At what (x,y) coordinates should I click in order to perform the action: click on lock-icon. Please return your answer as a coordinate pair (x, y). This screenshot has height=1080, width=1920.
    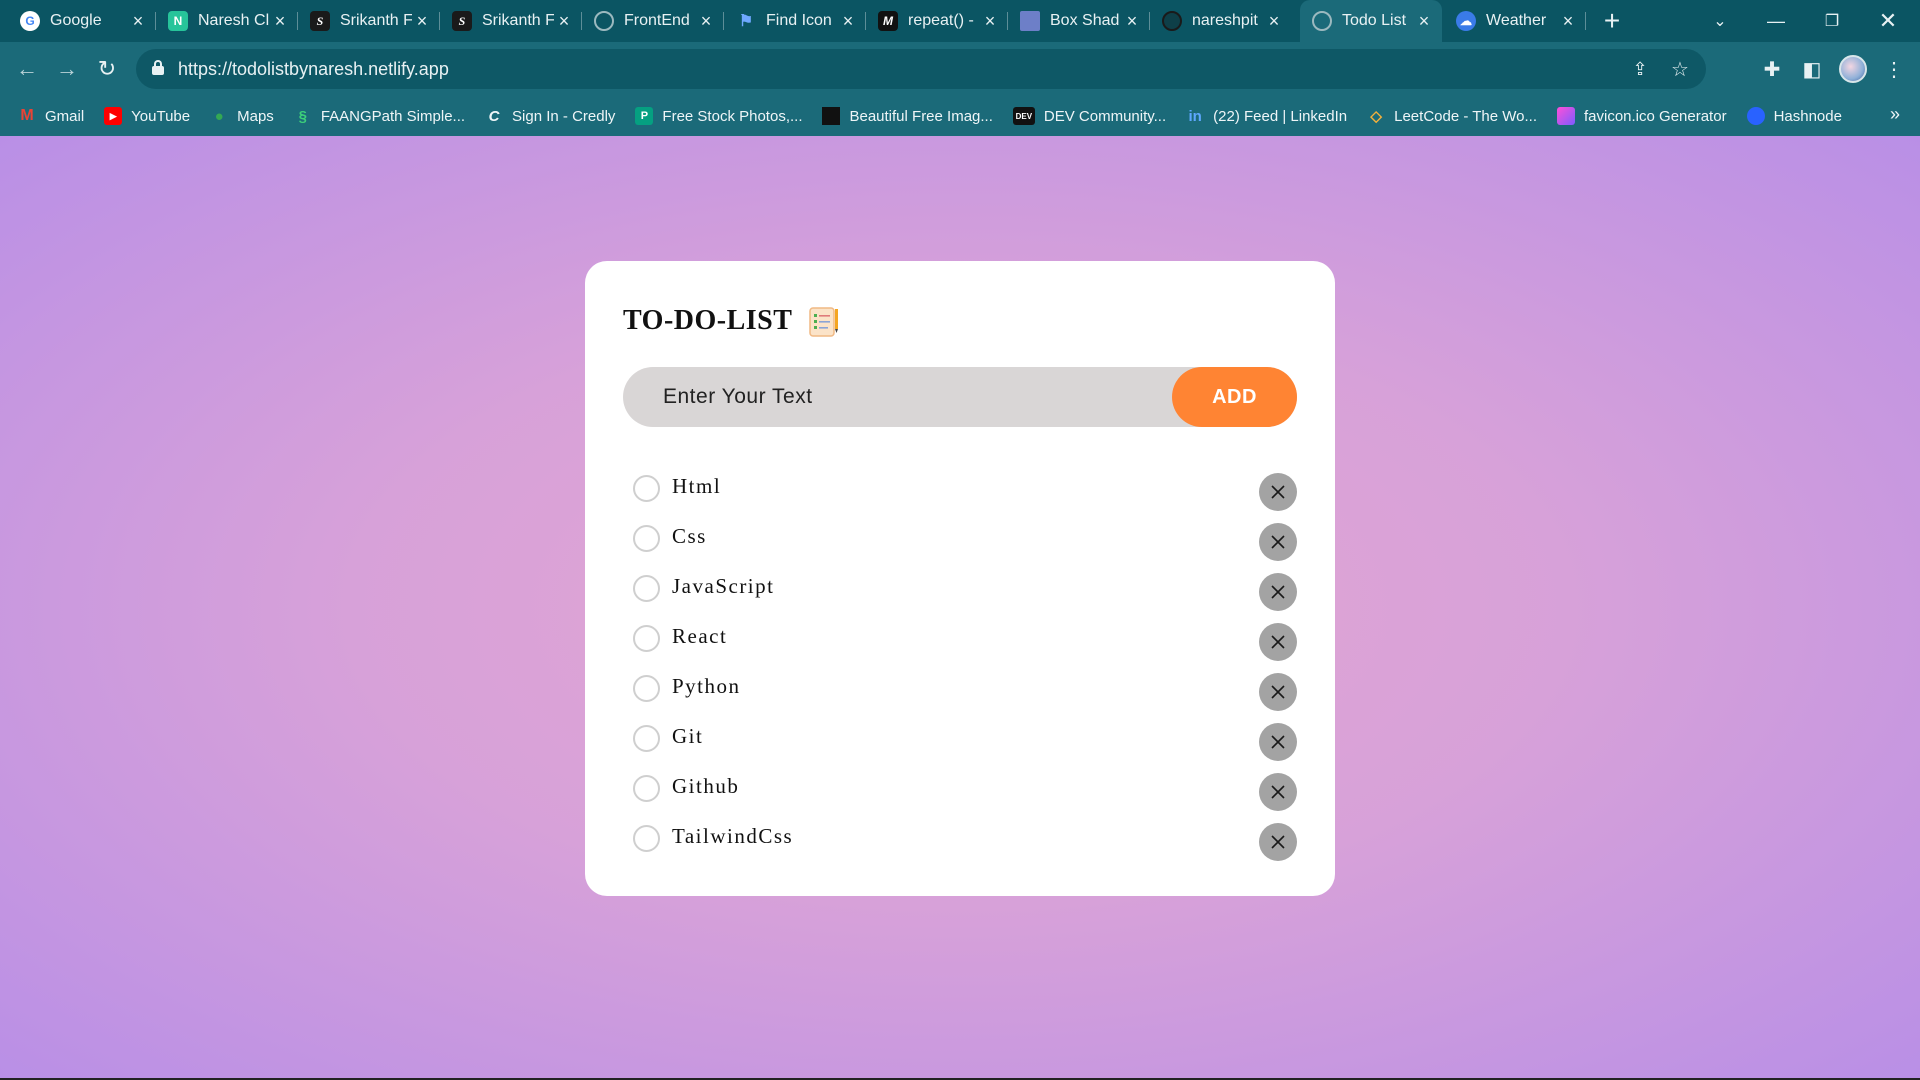
    Looking at the image, I should click on (158, 67).